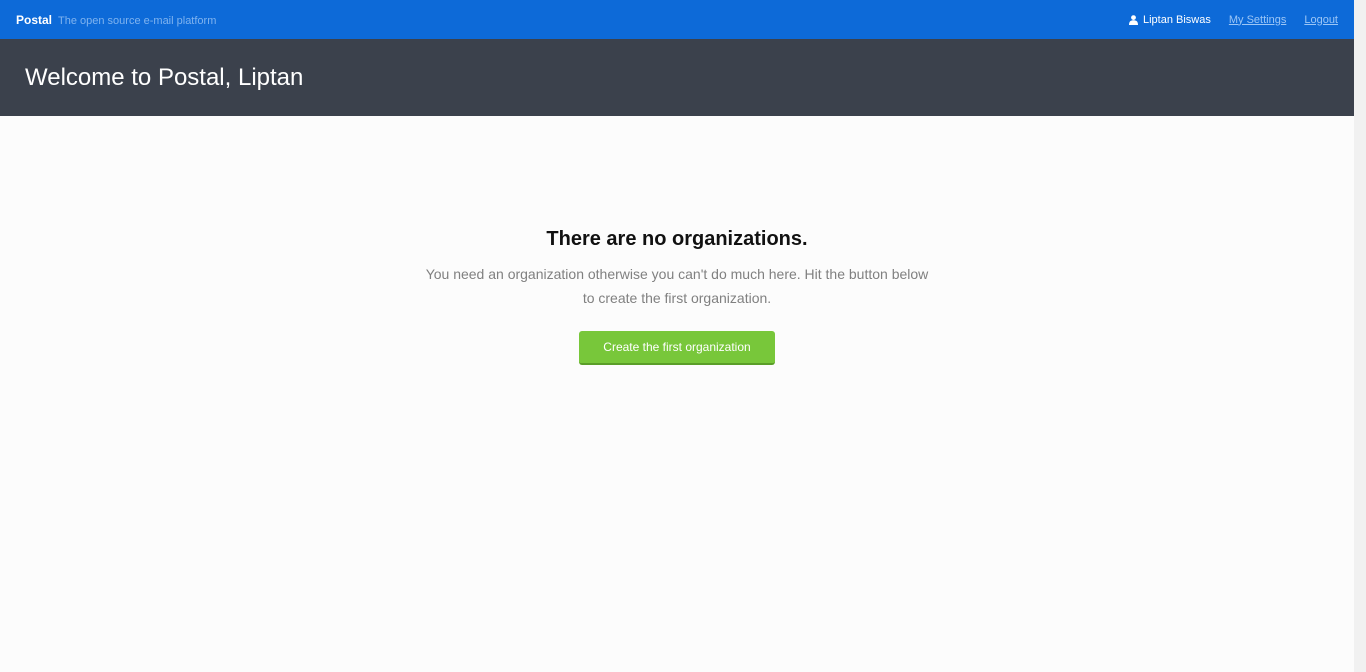 The image size is (1366, 672). I want to click on empty-state-heading: There are no organizations., so click(677, 239).